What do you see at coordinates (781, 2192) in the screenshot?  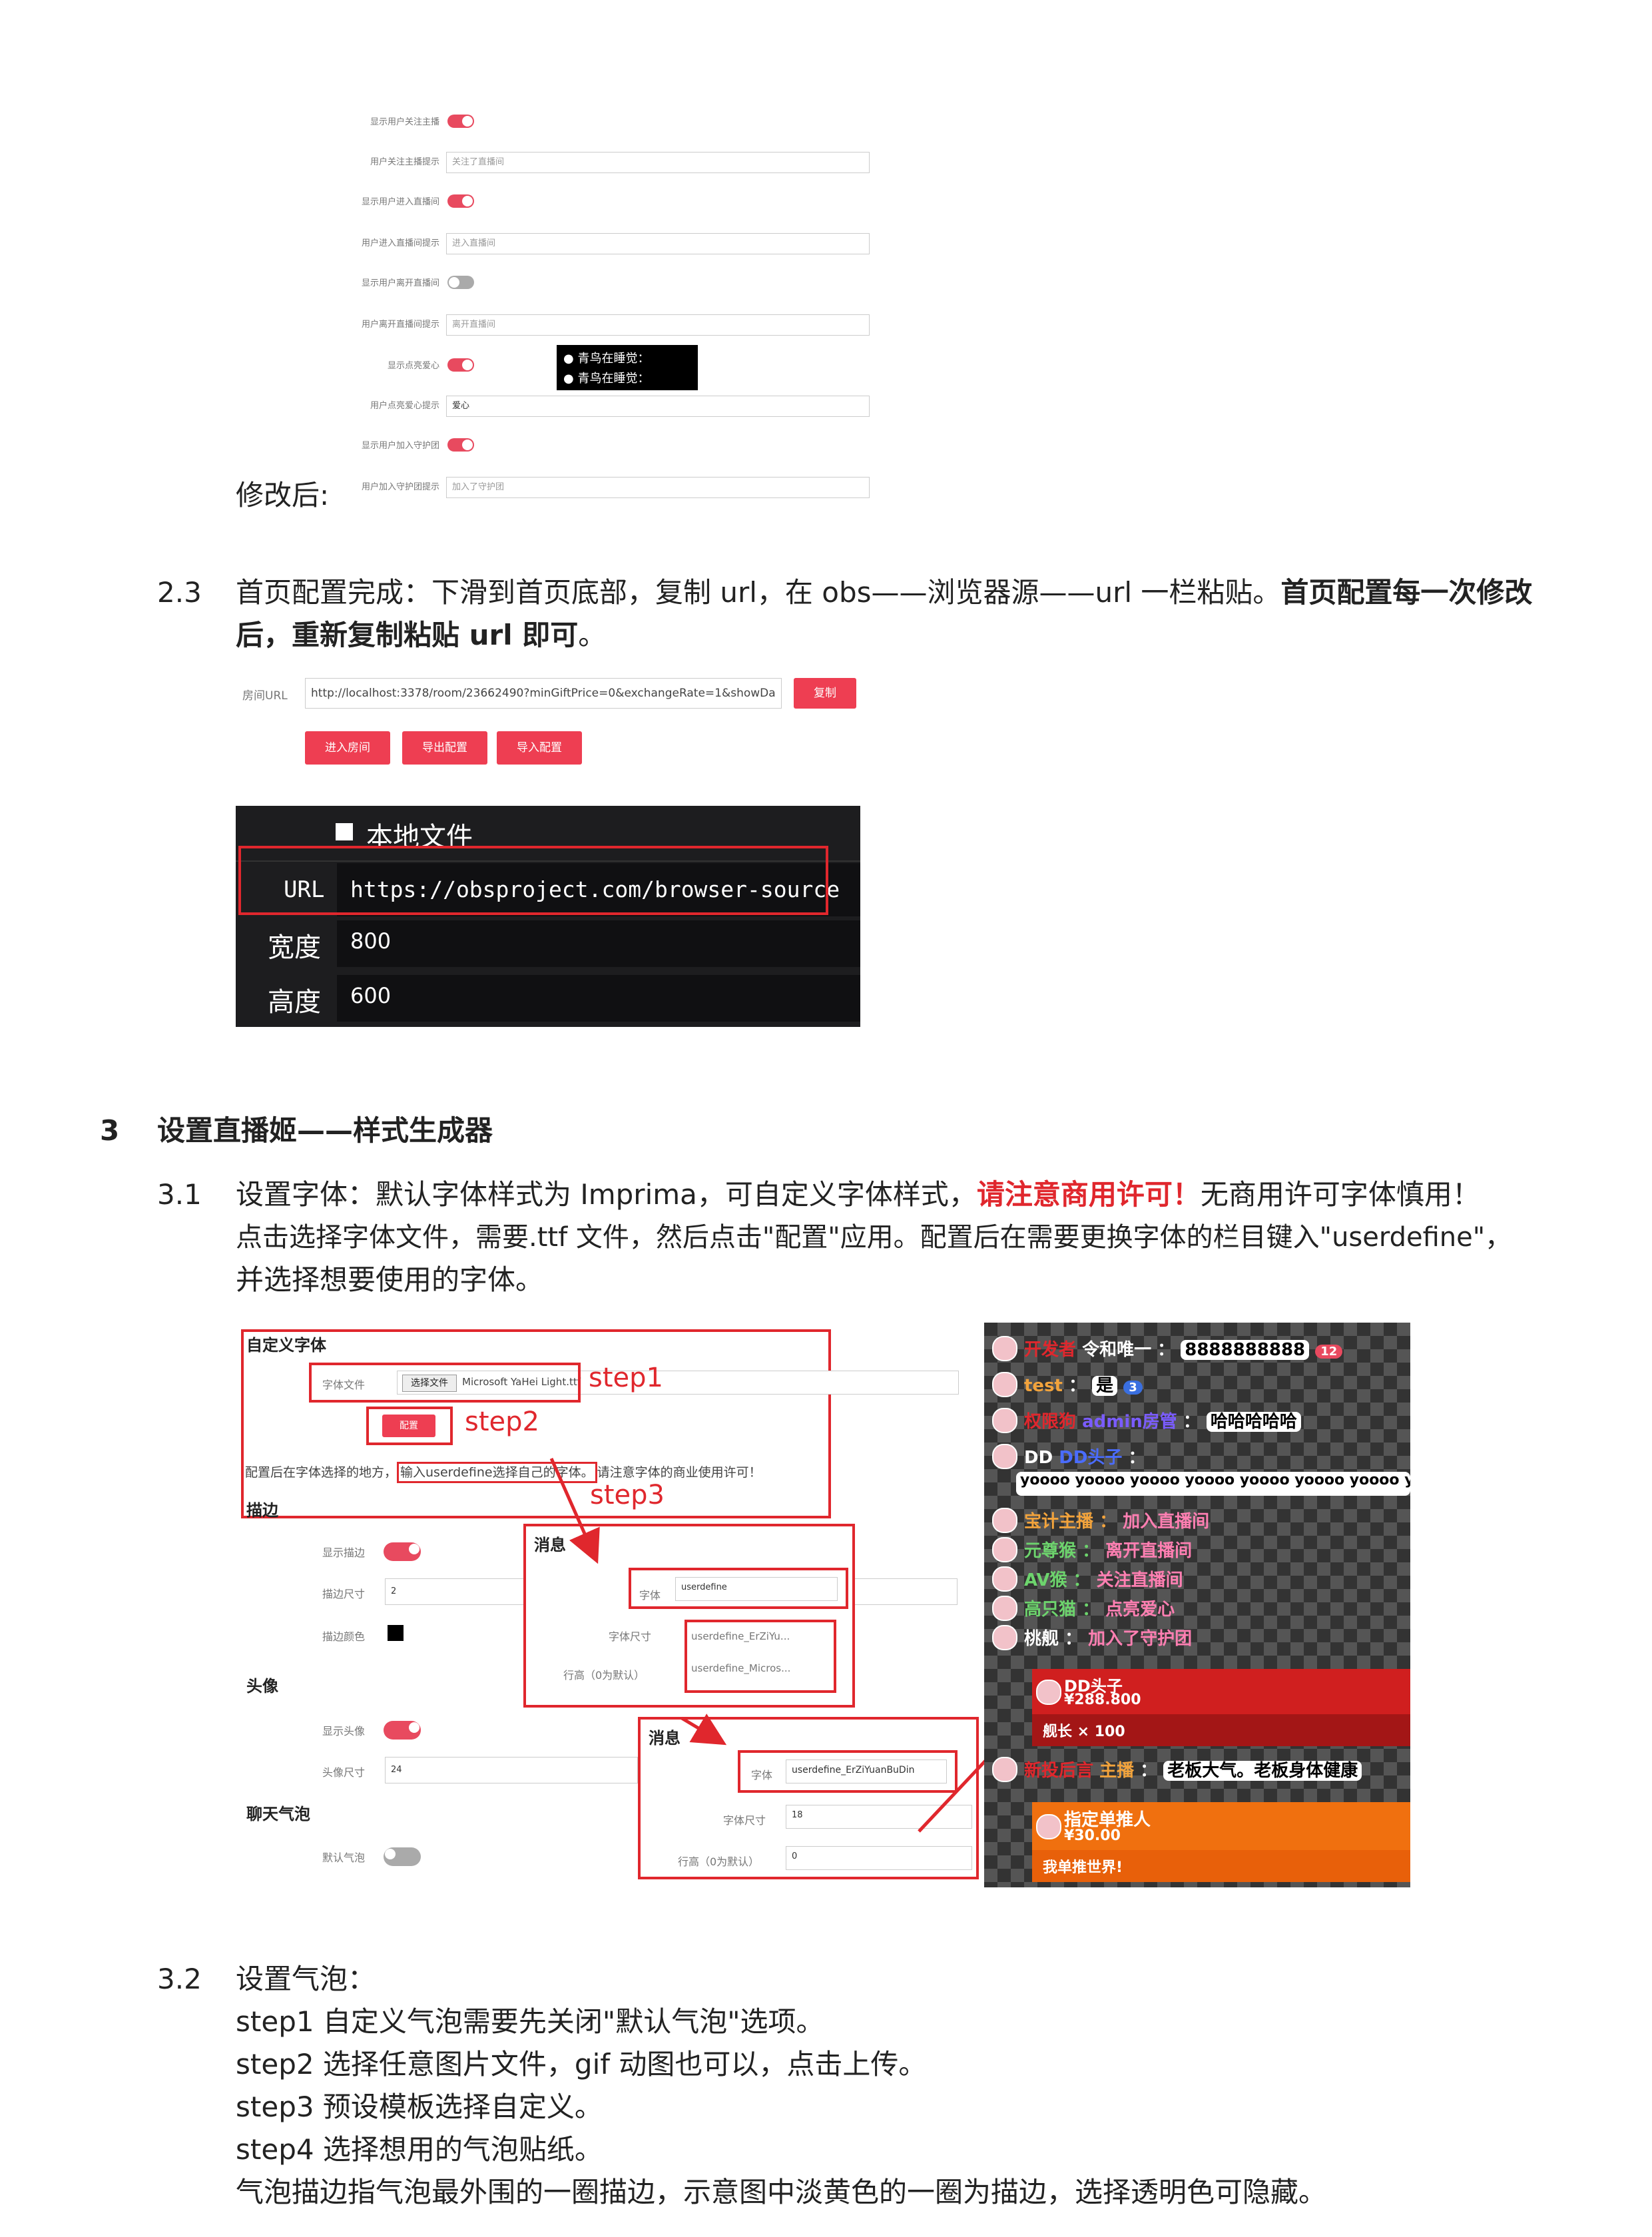 I see `section-3-2-line: 气泡描边指气泡最外围的一圈描边，示意图中淡黄色的一圈为描边，选择透明色可隐藏。` at bounding box center [781, 2192].